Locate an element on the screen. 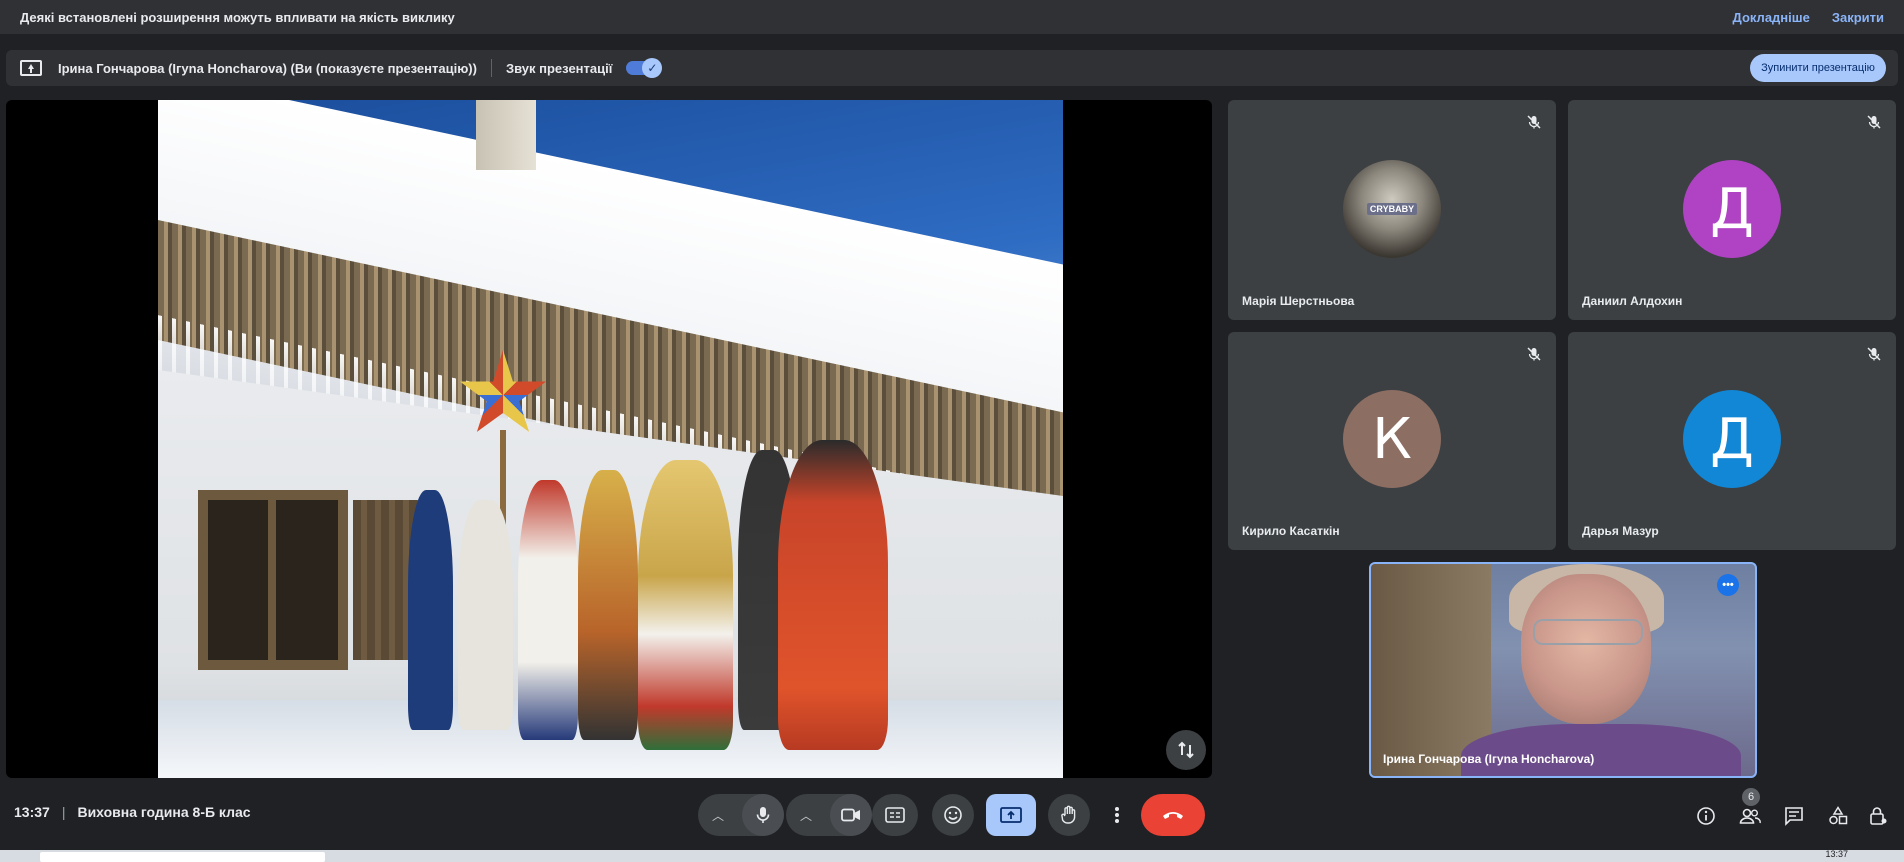 The width and height of the screenshot is (1904, 862). more-options-button is located at coordinates (1117, 815).